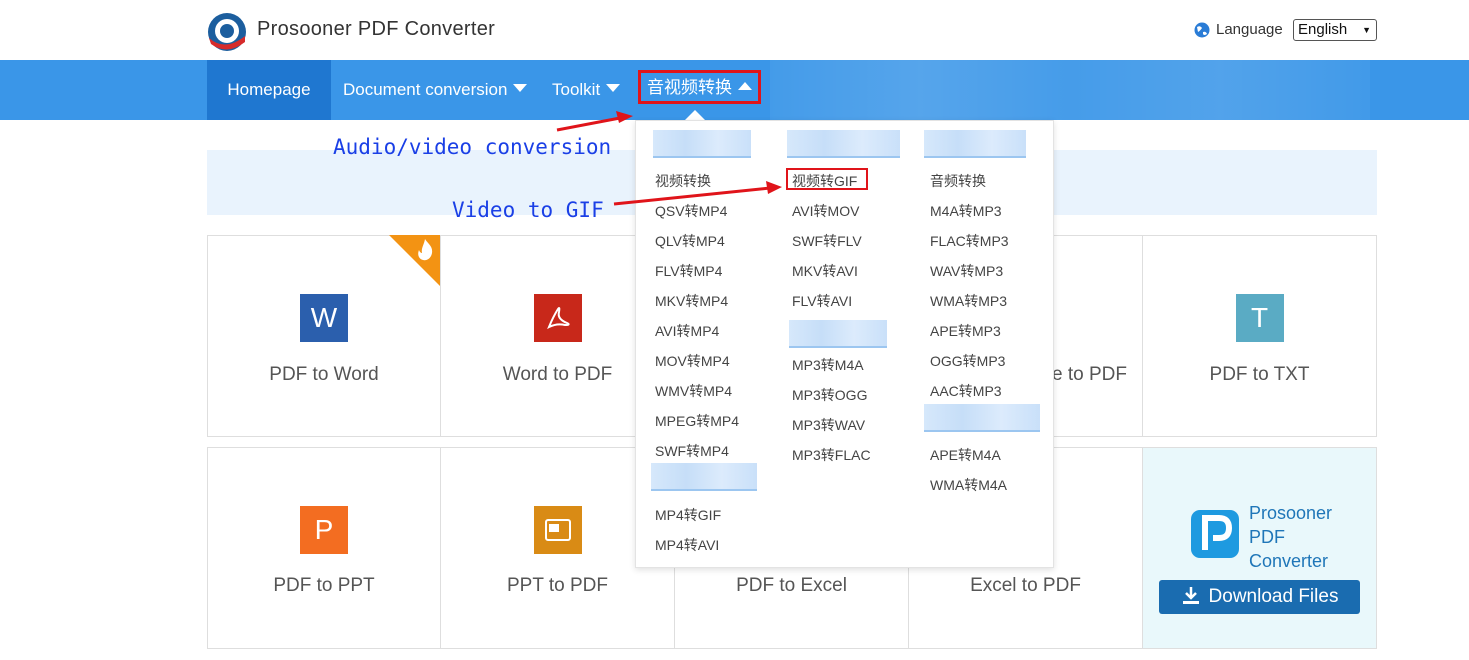  What do you see at coordinates (688, 271) in the screenshot?
I see `dropdown-link: FLV转MP4` at bounding box center [688, 271].